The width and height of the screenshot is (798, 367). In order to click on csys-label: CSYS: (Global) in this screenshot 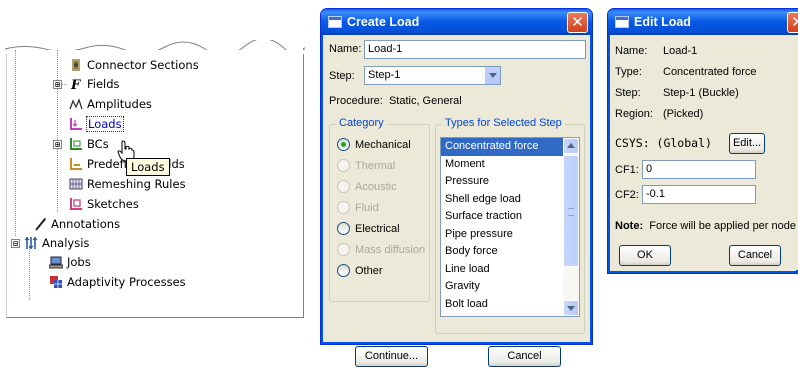, I will do `click(663, 143)`.